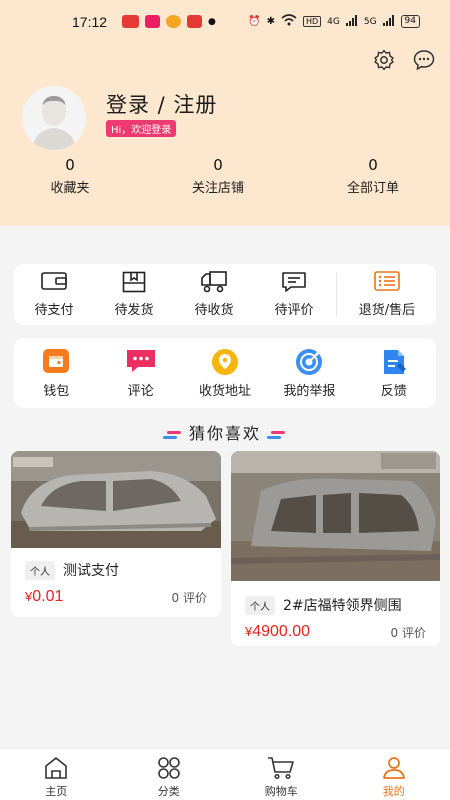  I want to click on recommend-heading: 猜你喜欢, so click(225, 432).